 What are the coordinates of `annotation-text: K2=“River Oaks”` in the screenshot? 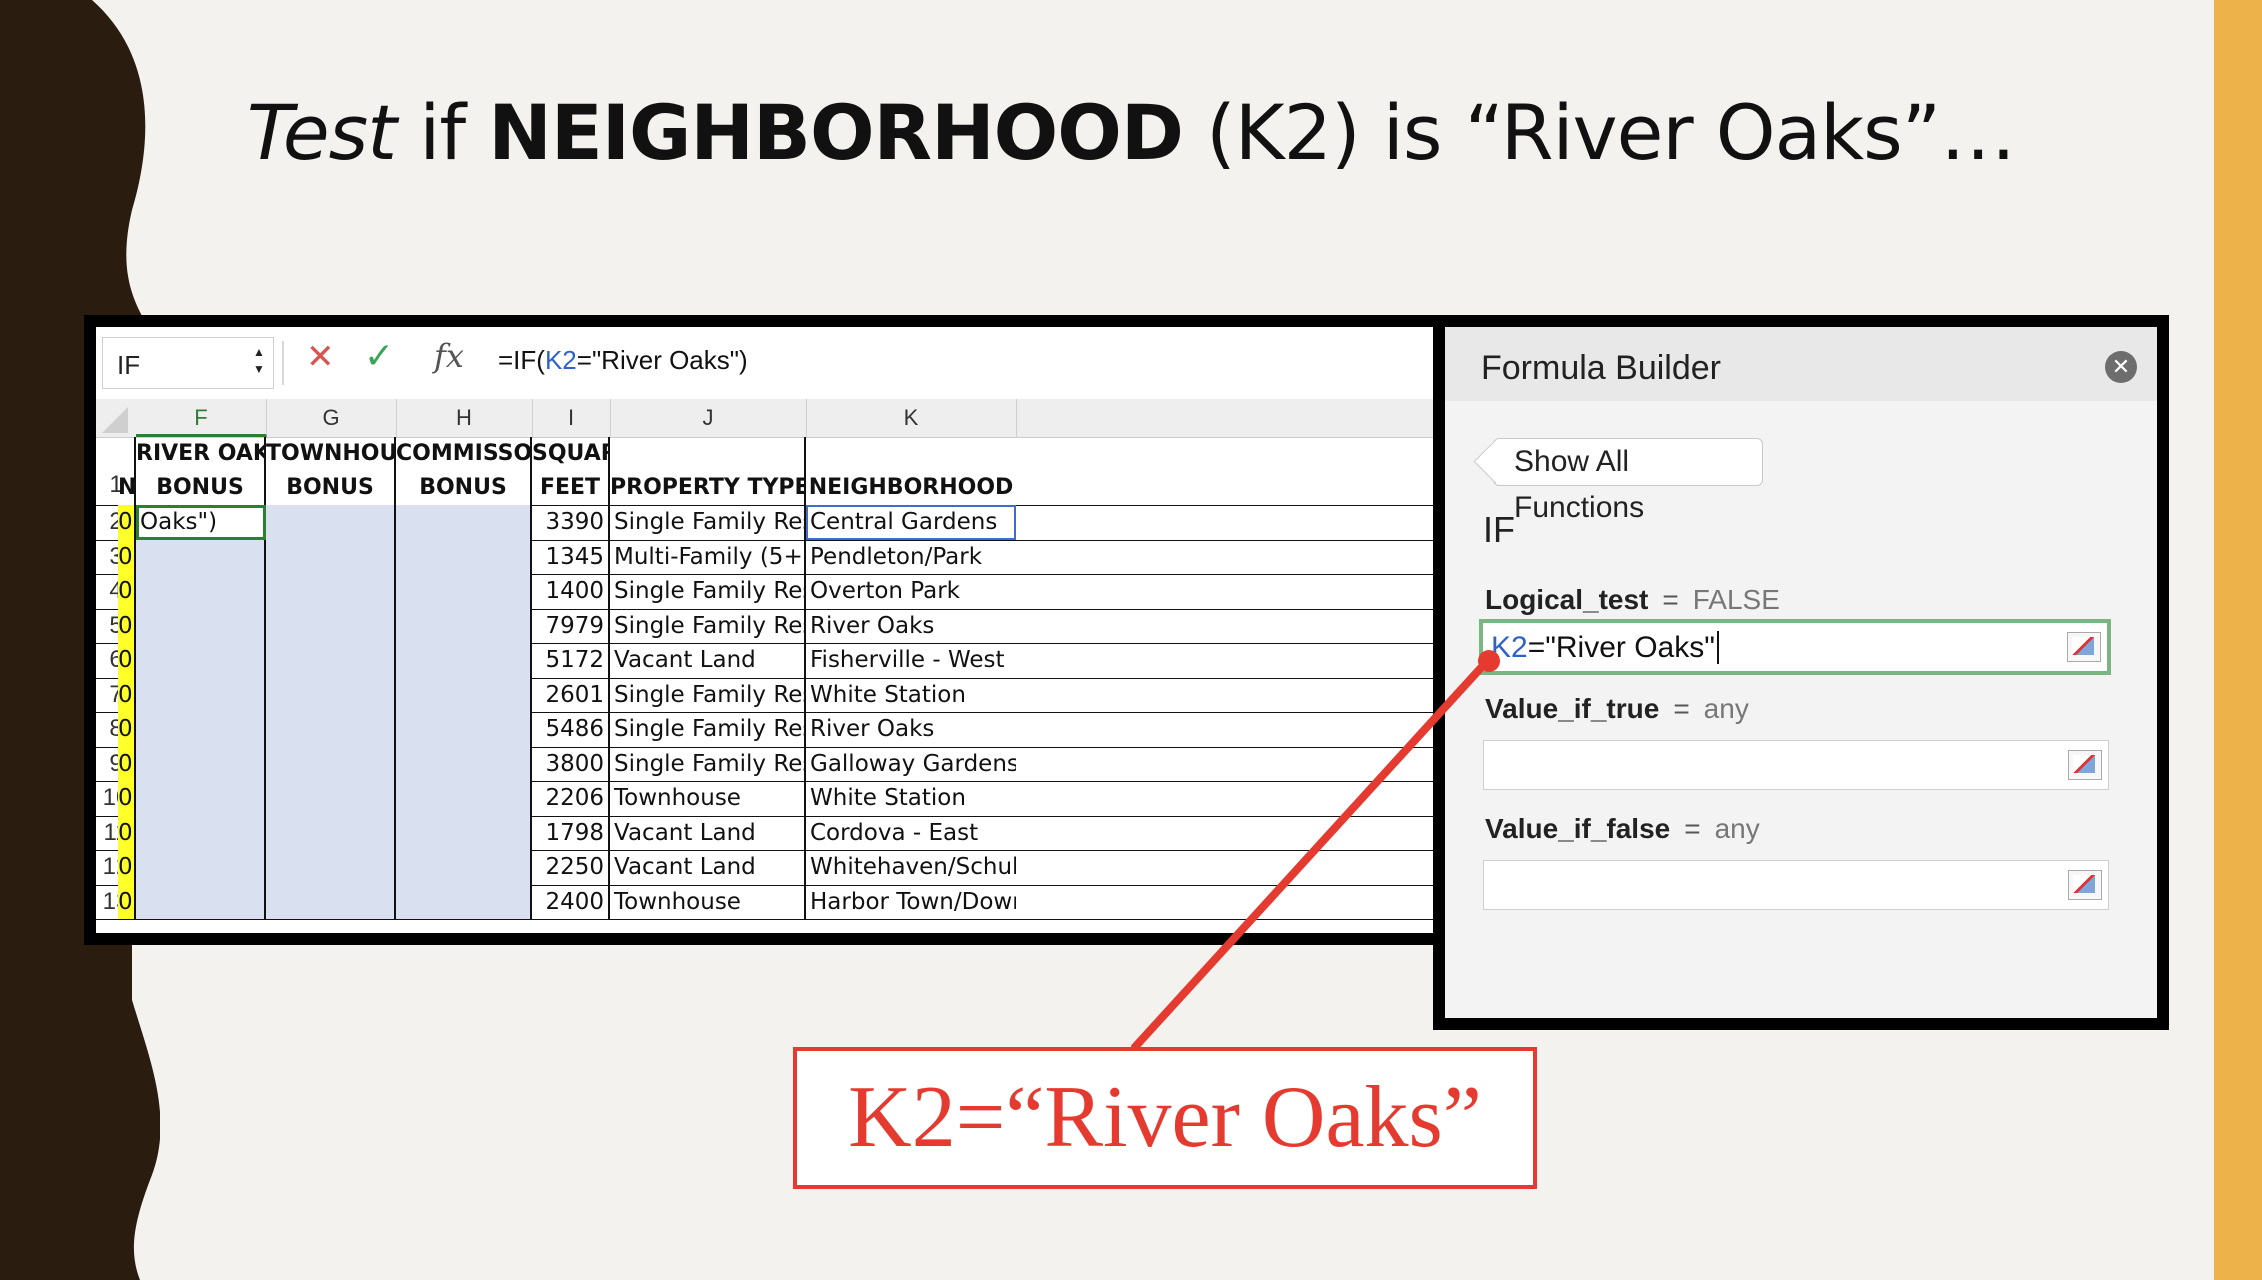 It's located at (1165, 1117).